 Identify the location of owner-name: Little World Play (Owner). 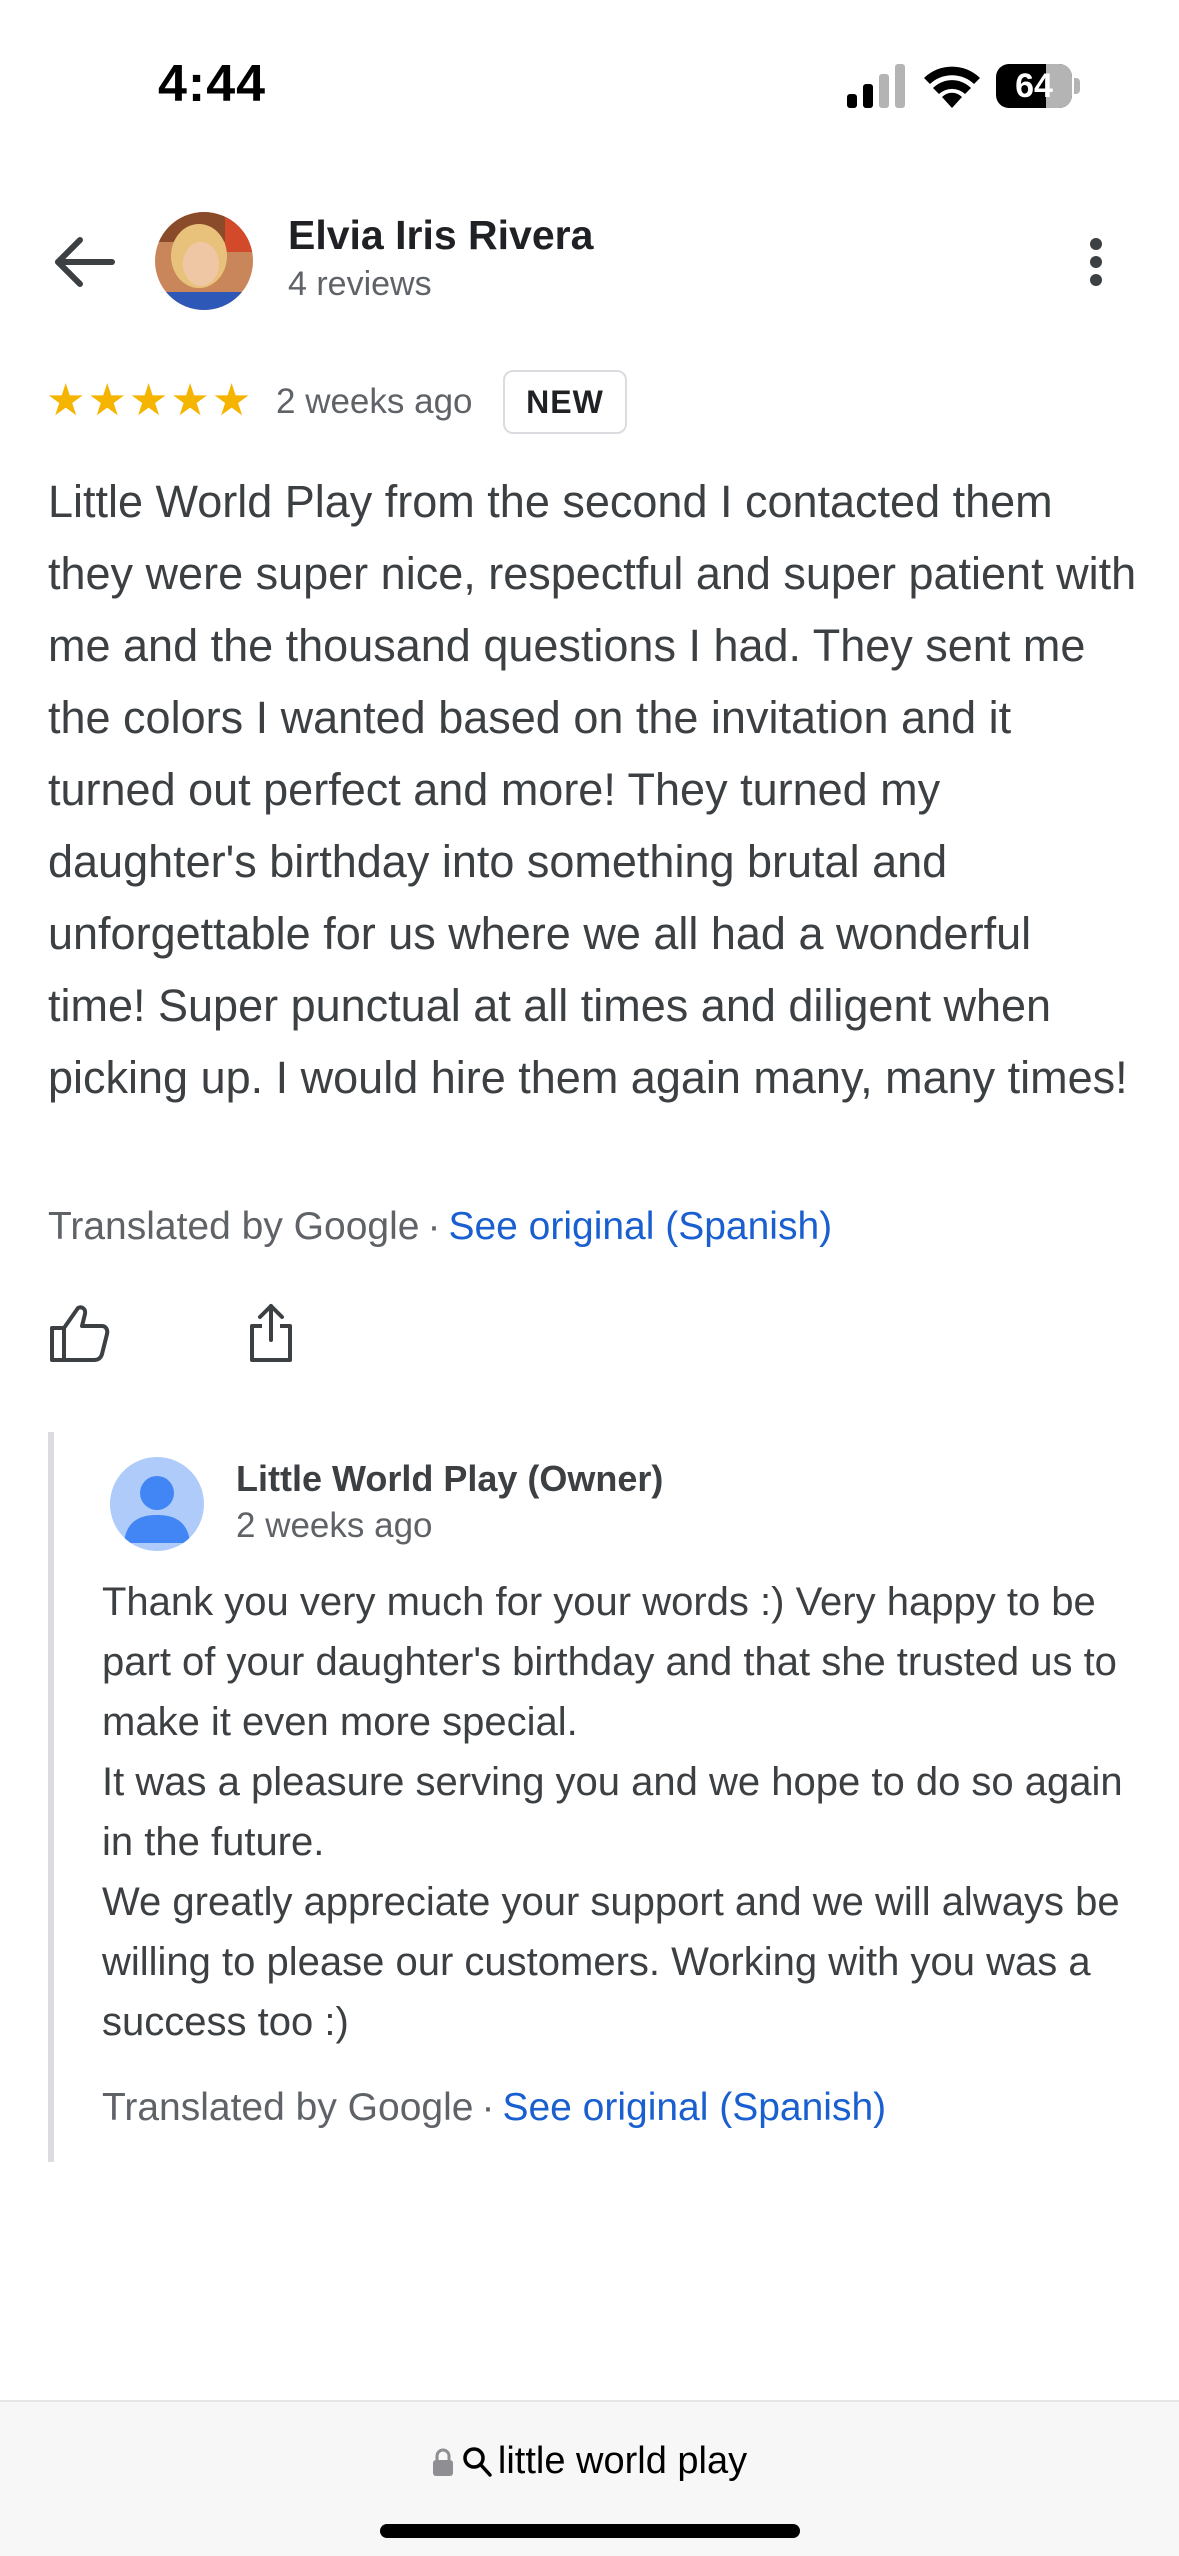
(450, 1478).